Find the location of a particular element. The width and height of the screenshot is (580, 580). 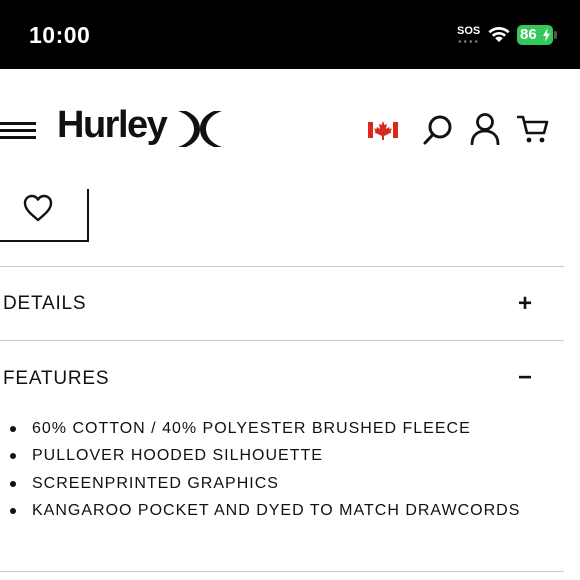

details-title: DETAILS is located at coordinates (45, 303).